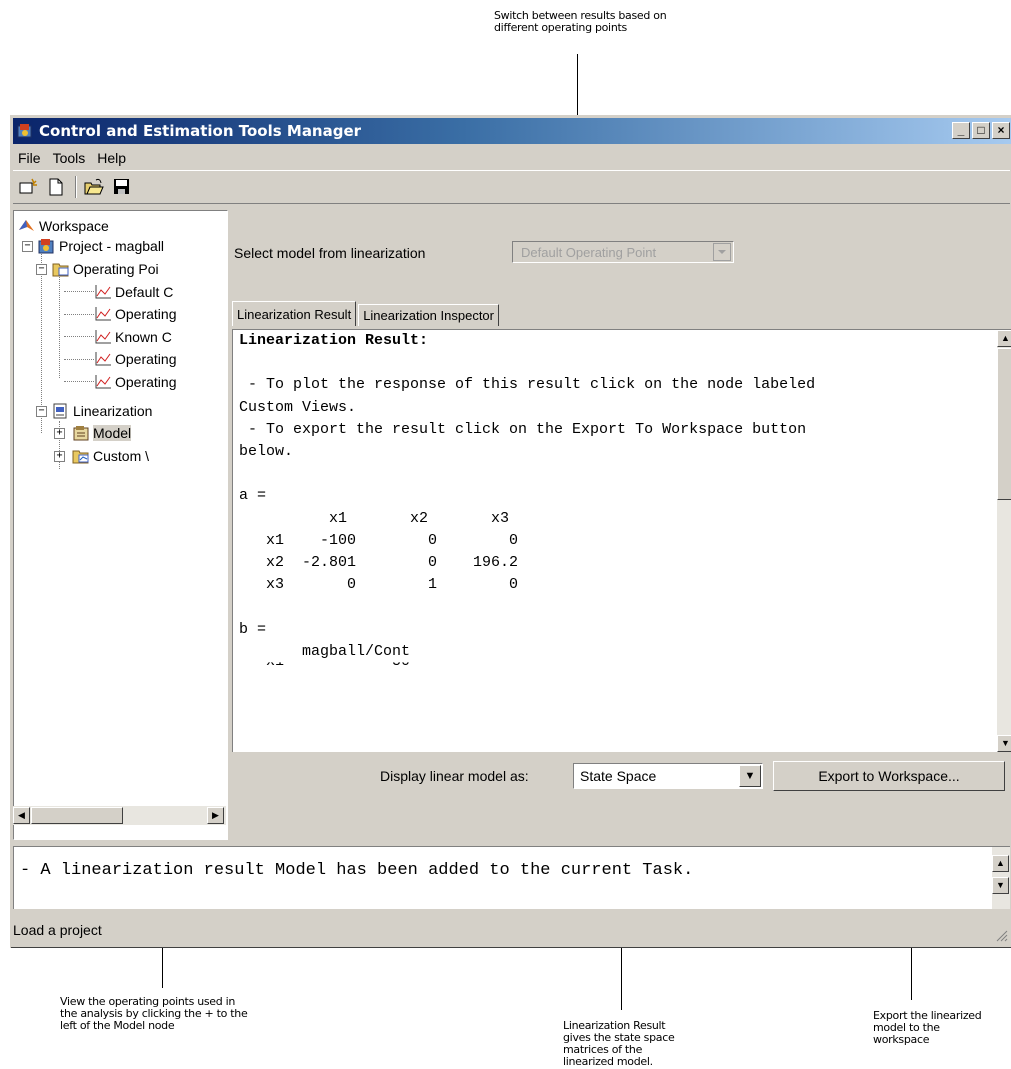  I want to click on minimize-button: _, so click(961, 130).